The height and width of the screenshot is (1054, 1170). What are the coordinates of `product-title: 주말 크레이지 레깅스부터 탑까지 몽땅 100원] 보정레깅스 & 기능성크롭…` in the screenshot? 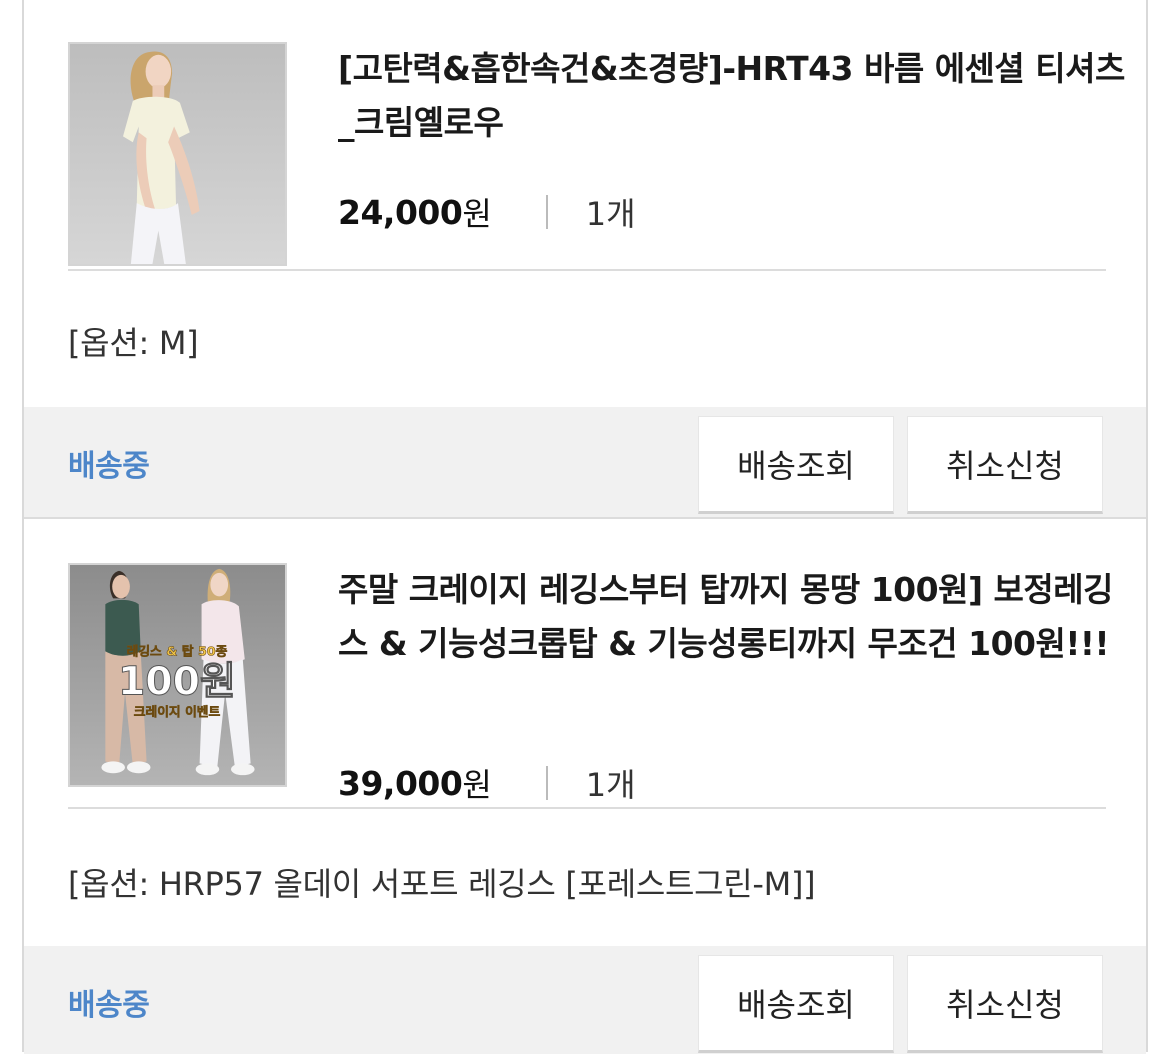 It's located at (738, 617).